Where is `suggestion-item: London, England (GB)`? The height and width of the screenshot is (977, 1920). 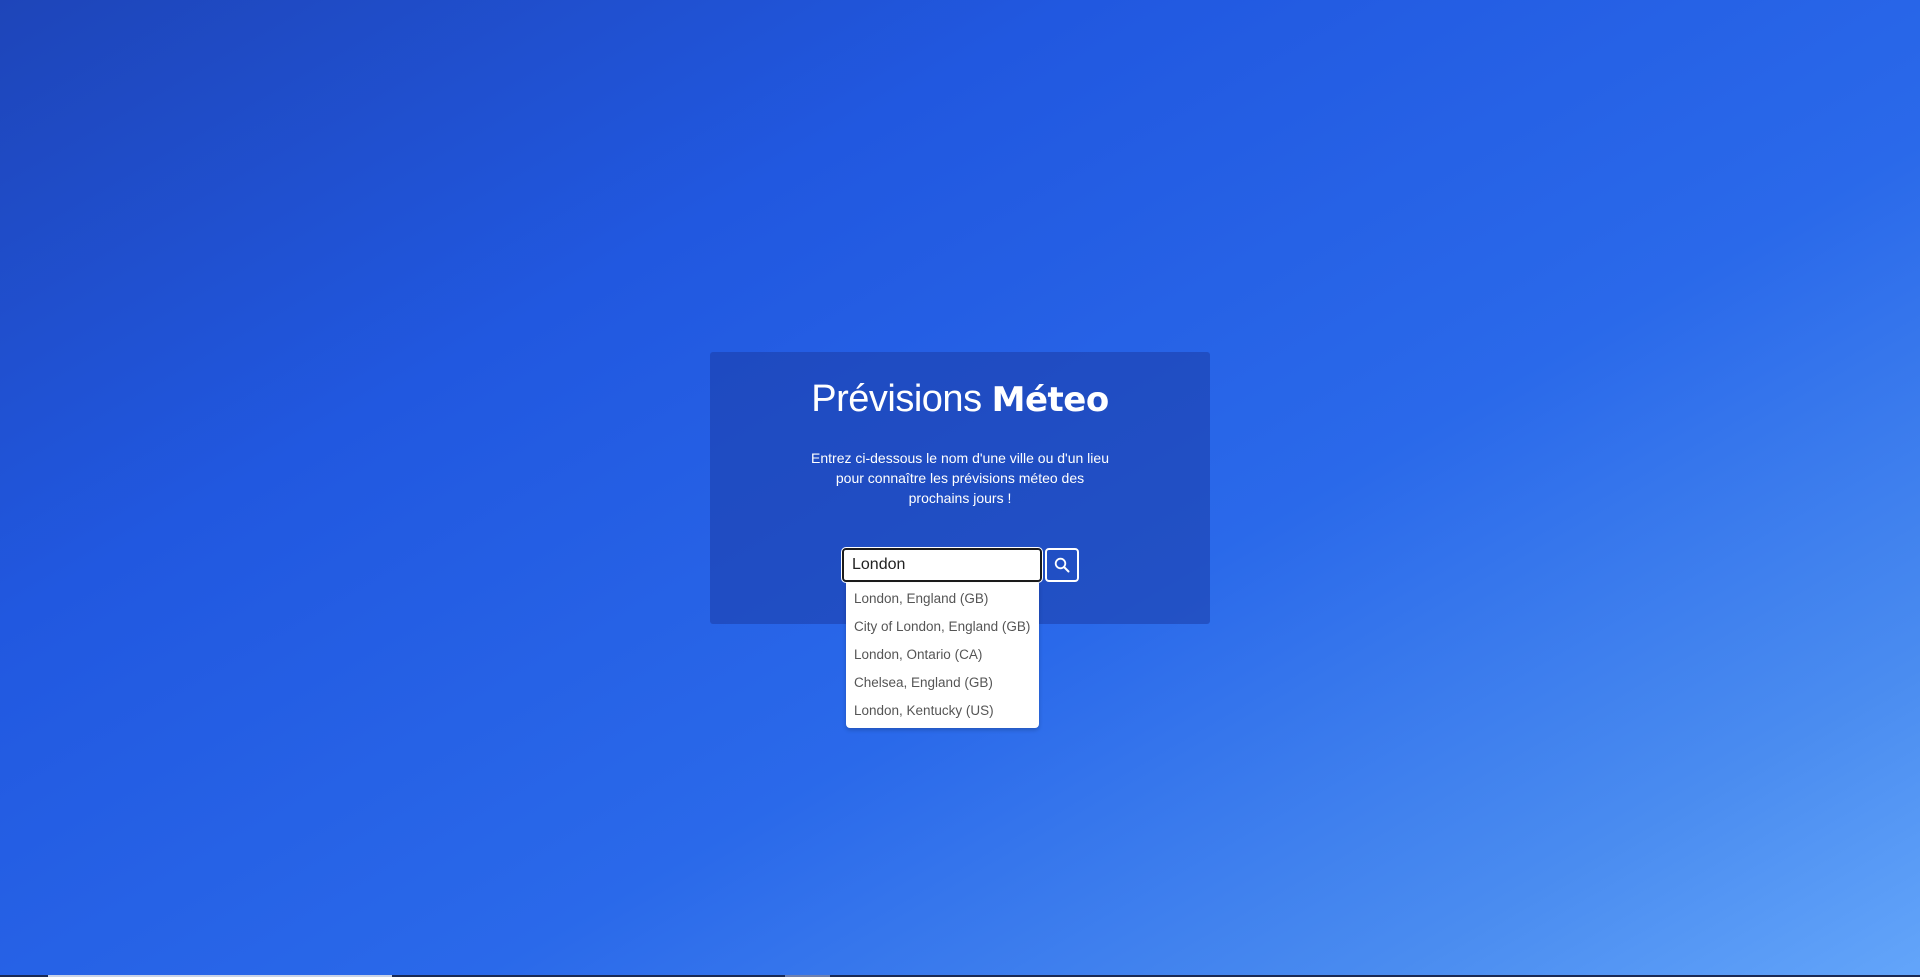
suggestion-item: London, England (GB) is located at coordinates (942, 599).